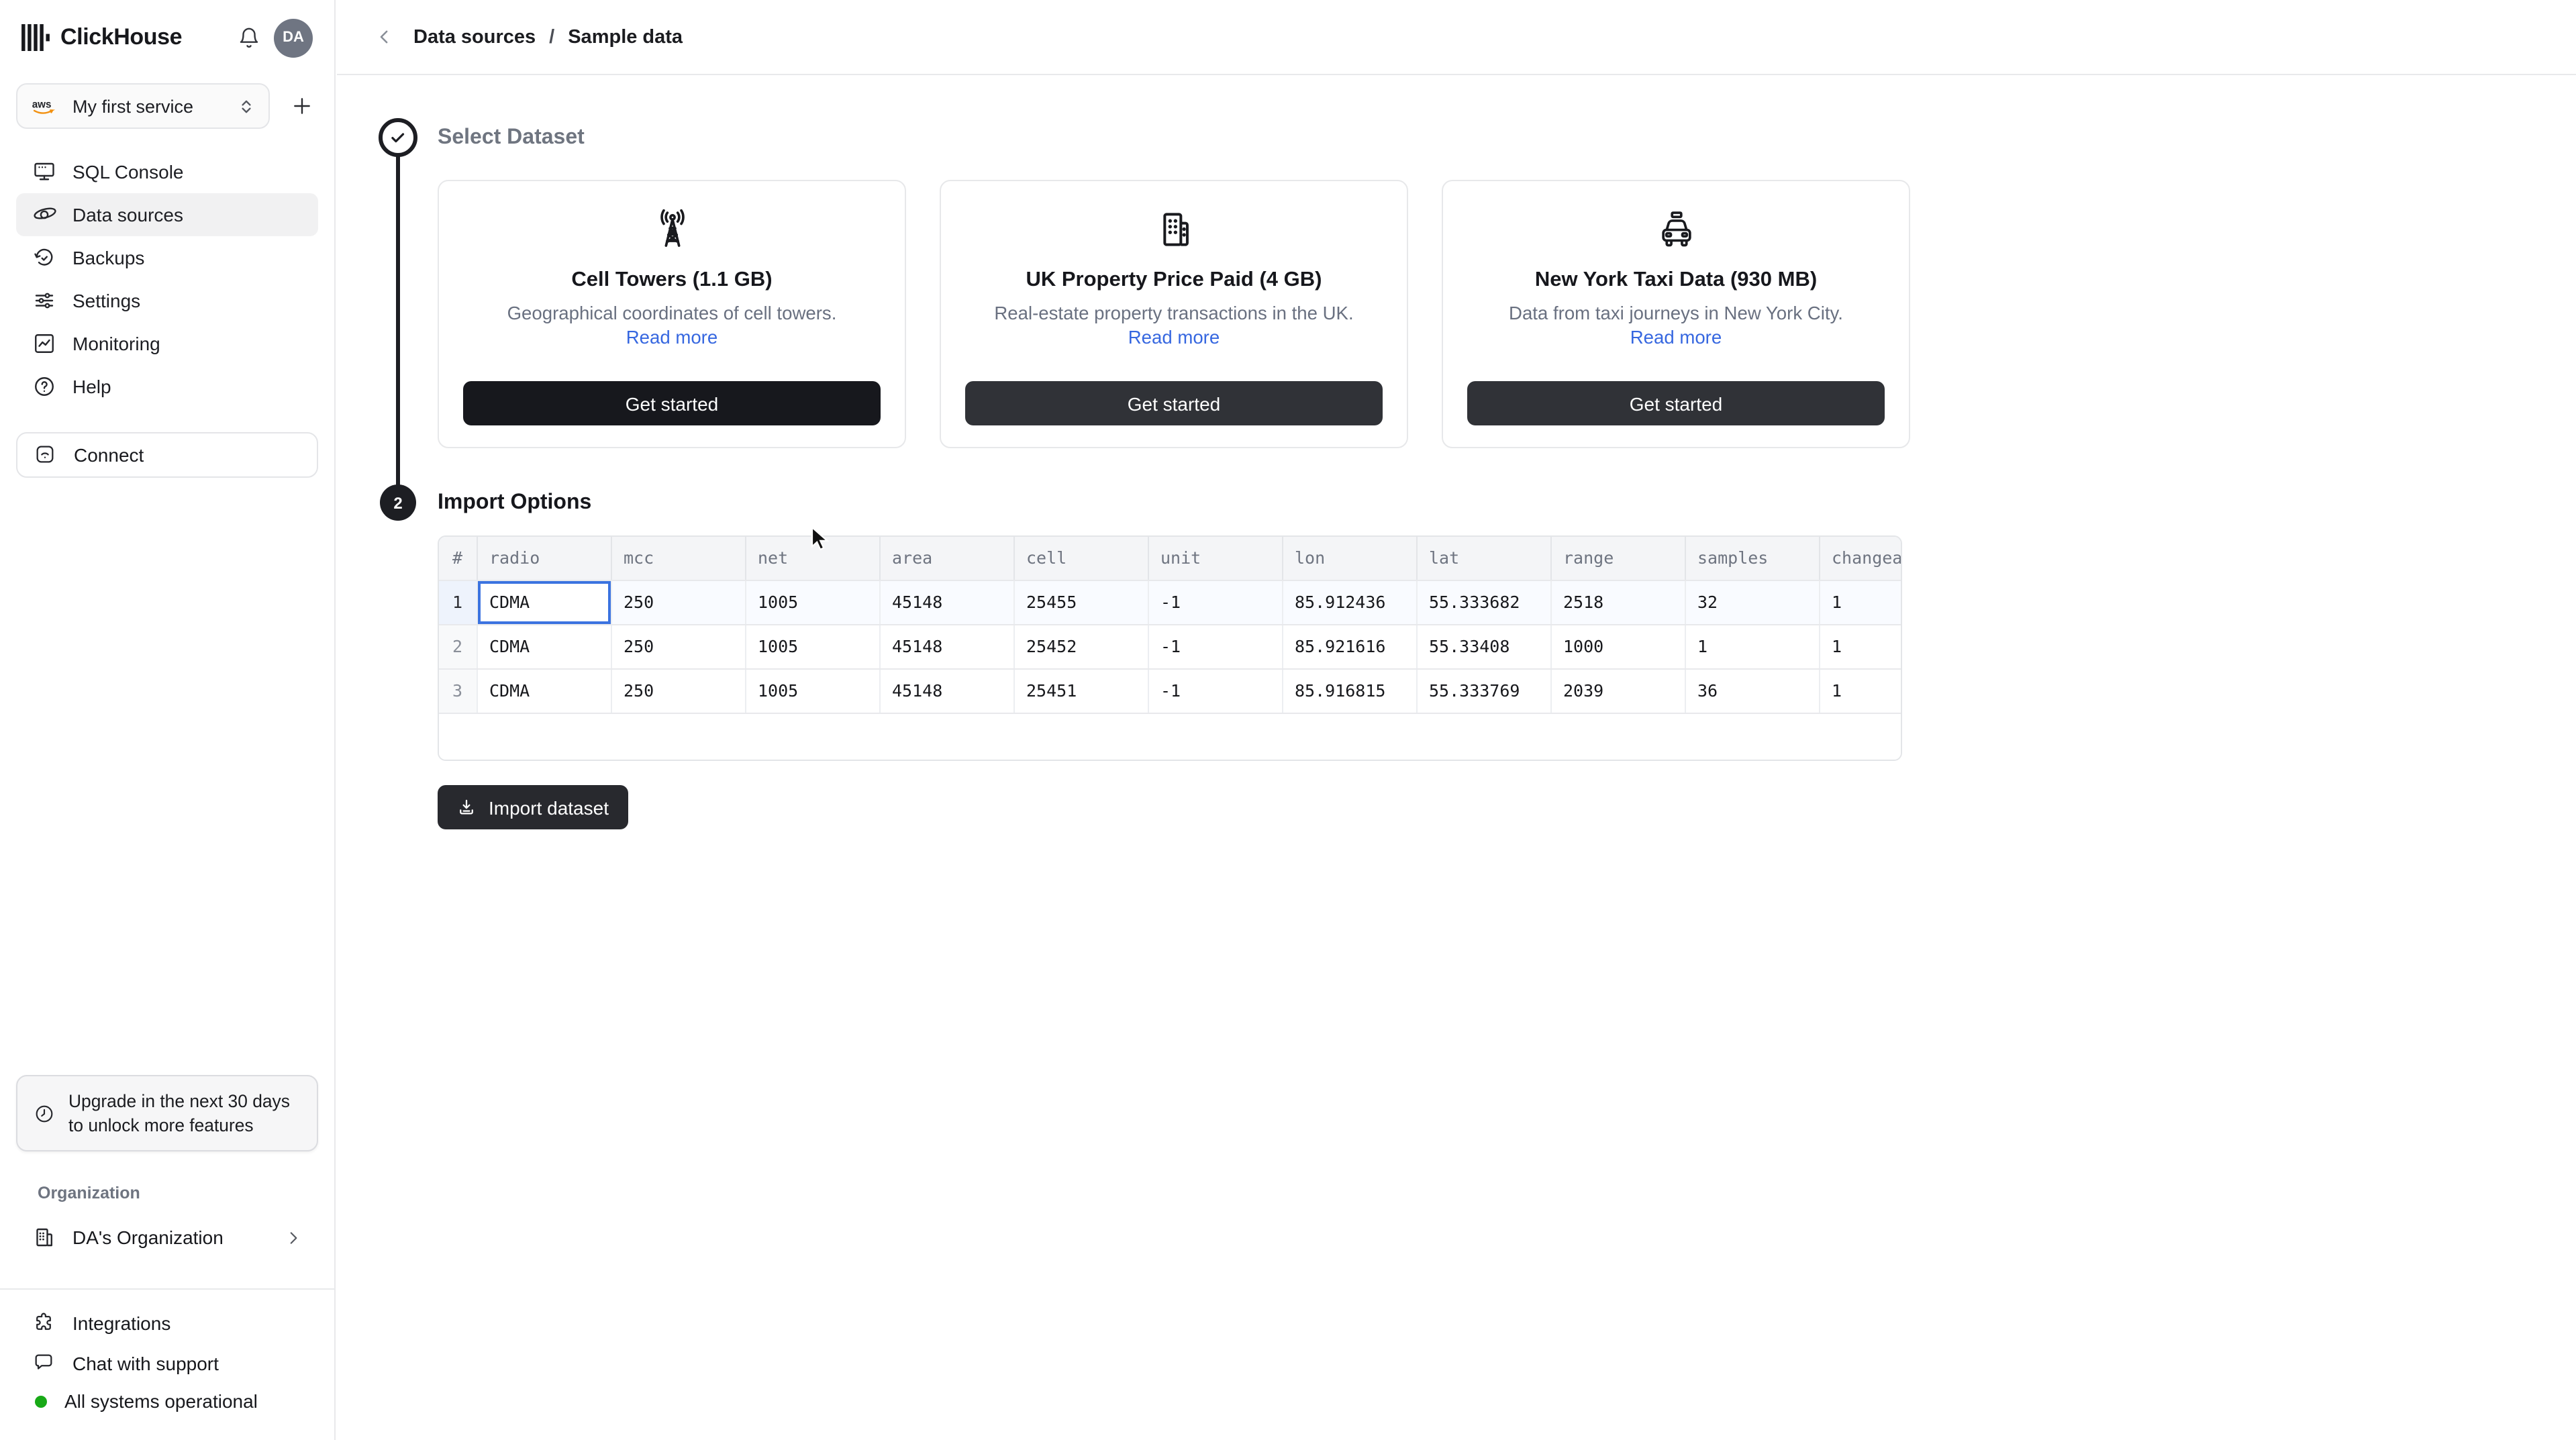 The width and height of the screenshot is (2576, 1440). What do you see at coordinates (167, 171) in the screenshot?
I see `sidebar-item-sql-console: SQL Console` at bounding box center [167, 171].